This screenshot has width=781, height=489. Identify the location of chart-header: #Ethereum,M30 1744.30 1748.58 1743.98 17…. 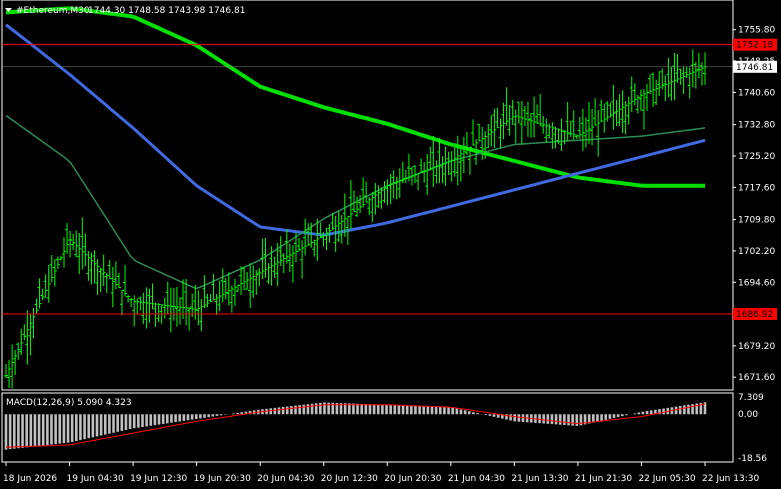
(125, 11).